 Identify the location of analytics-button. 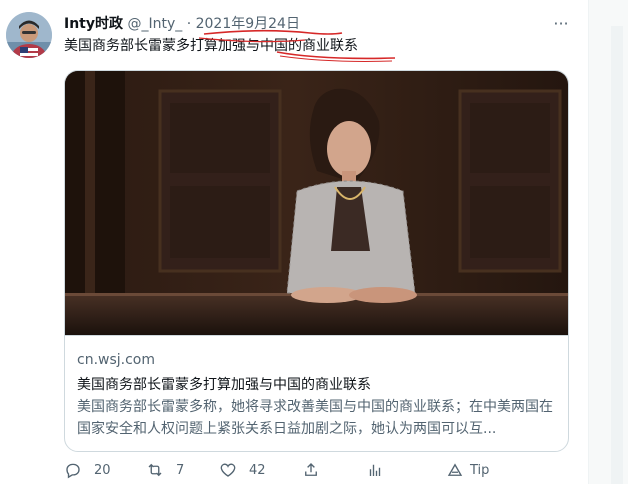
(375, 470).